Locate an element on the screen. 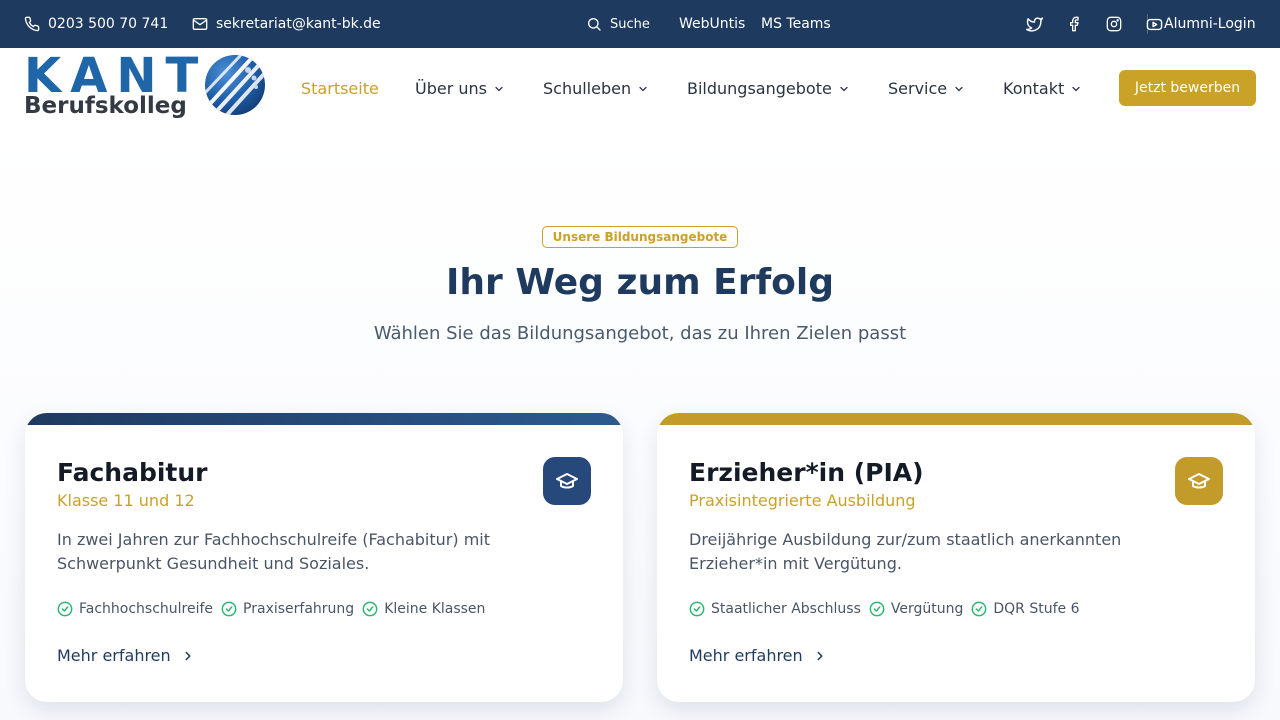 This screenshot has width=1280, height=720. facebook-icon is located at coordinates (1074, 24).